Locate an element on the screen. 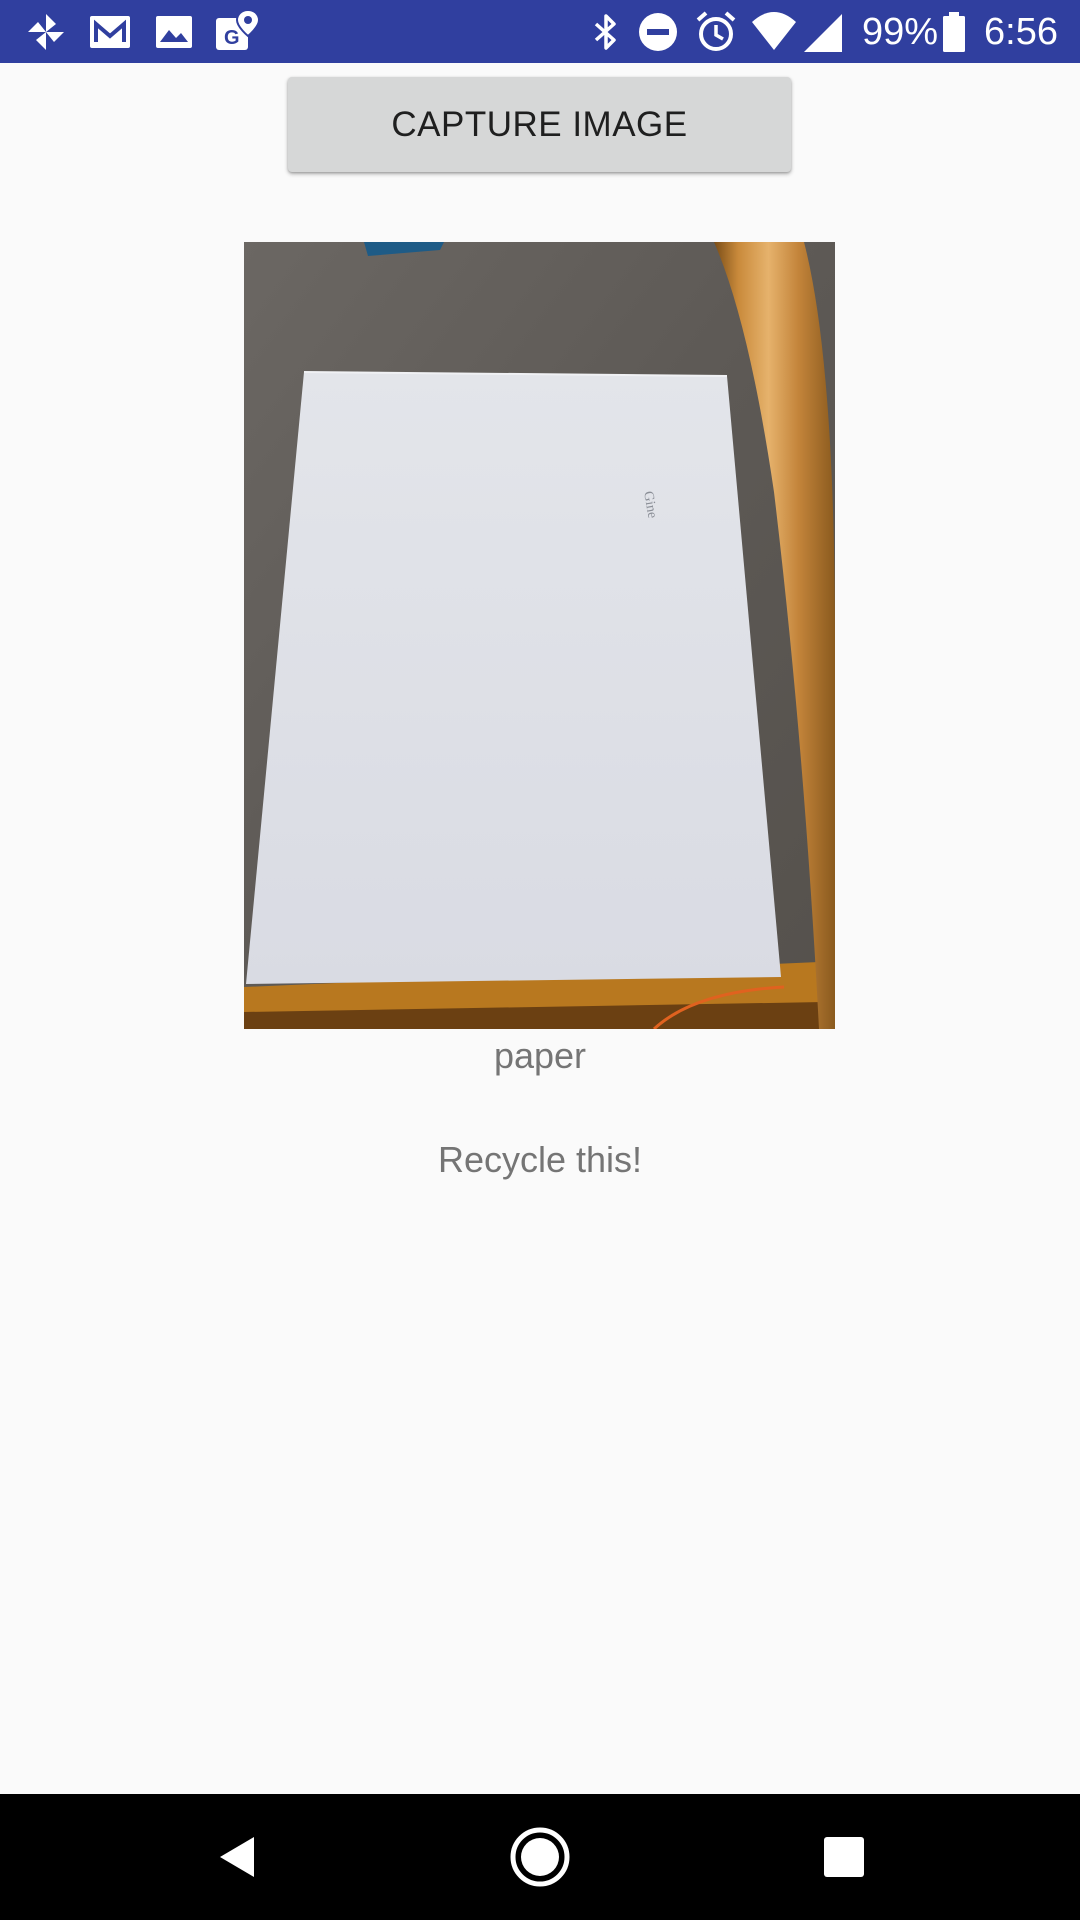  do-not-disturb-icon is located at coordinates (658, 32).